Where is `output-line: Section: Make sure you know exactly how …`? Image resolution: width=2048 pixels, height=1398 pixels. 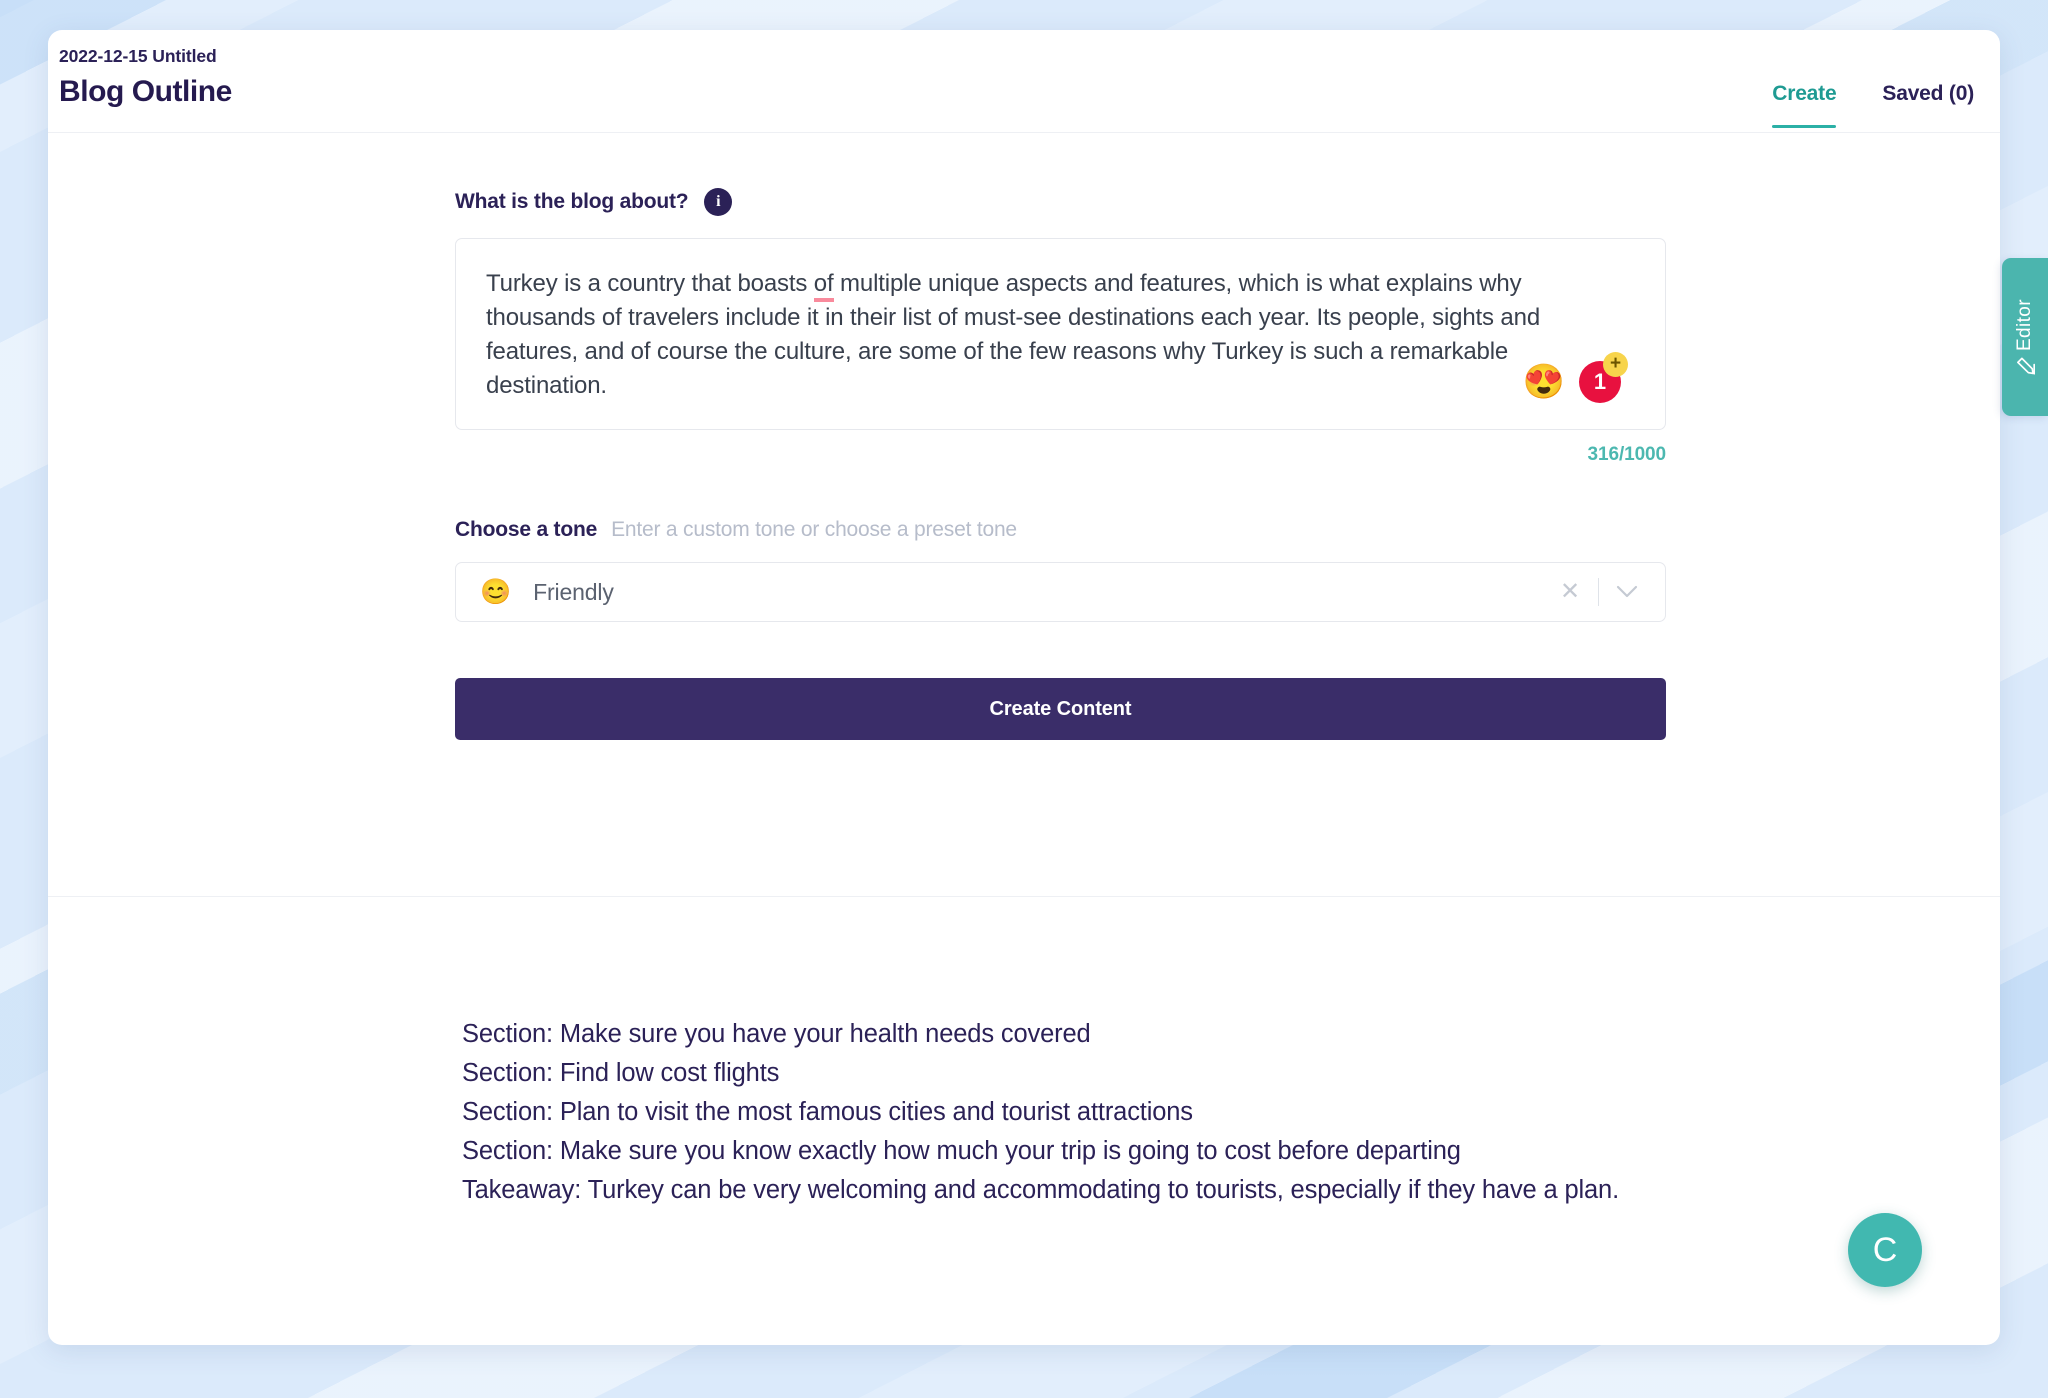
output-line: Section: Make sure you know exactly how … is located at coordinates (961, 1151).